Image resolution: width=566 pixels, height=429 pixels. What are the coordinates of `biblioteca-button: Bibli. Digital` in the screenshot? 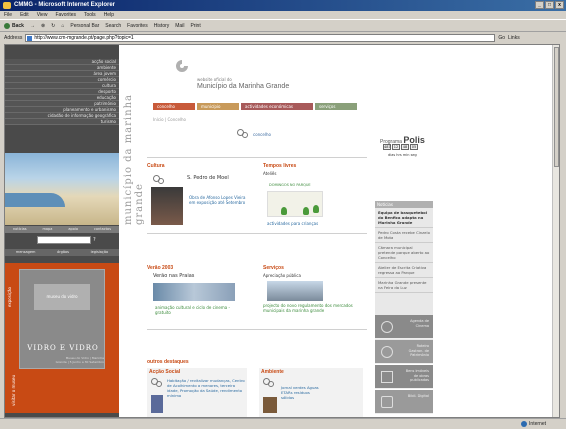 It's located at (404, 402).